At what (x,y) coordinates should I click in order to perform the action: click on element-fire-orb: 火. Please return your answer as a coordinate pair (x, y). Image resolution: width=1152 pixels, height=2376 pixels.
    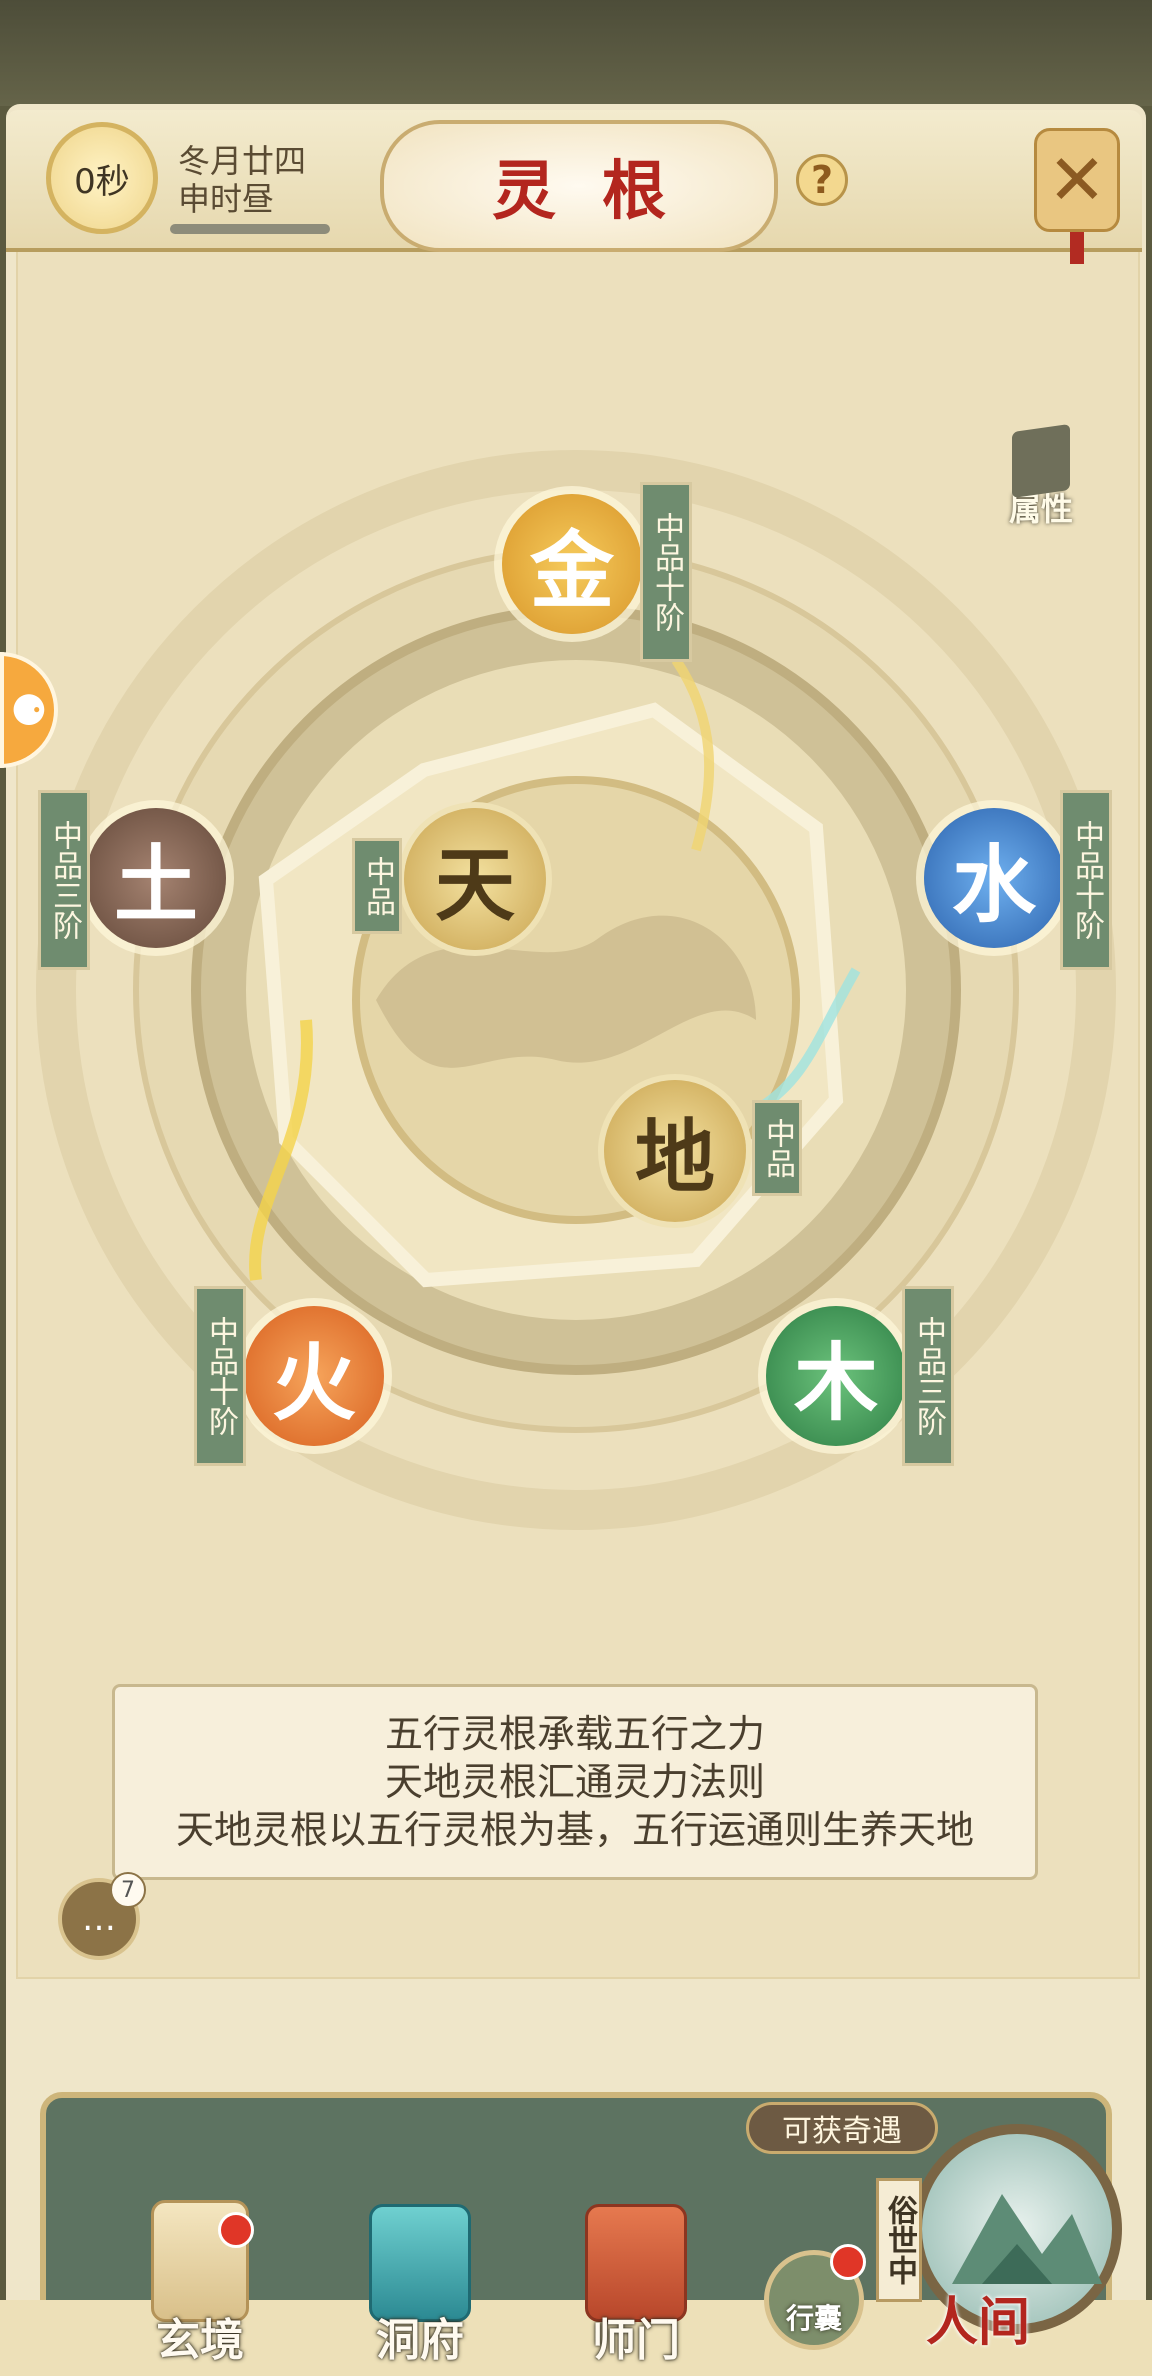
    Looking at the image, I should click on (314, 1376).